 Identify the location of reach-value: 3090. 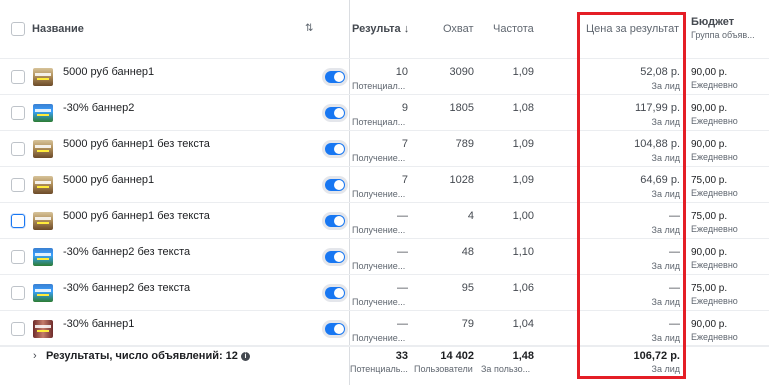
(461, 72).